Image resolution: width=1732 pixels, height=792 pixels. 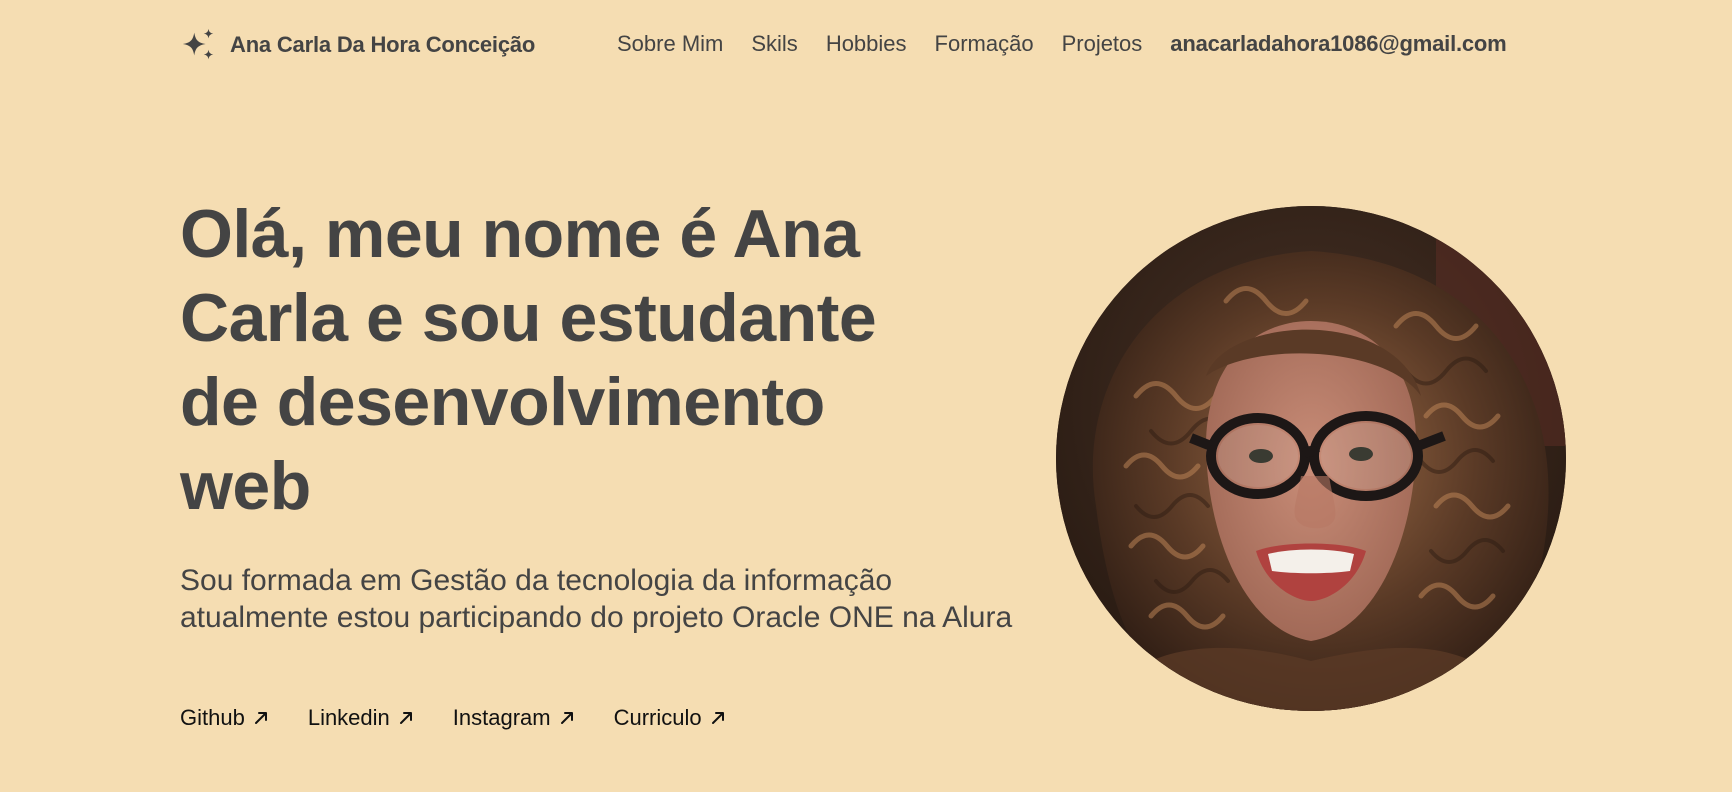 I want to click on instagram-link-label: Instagram, so click(x=501, y=717).